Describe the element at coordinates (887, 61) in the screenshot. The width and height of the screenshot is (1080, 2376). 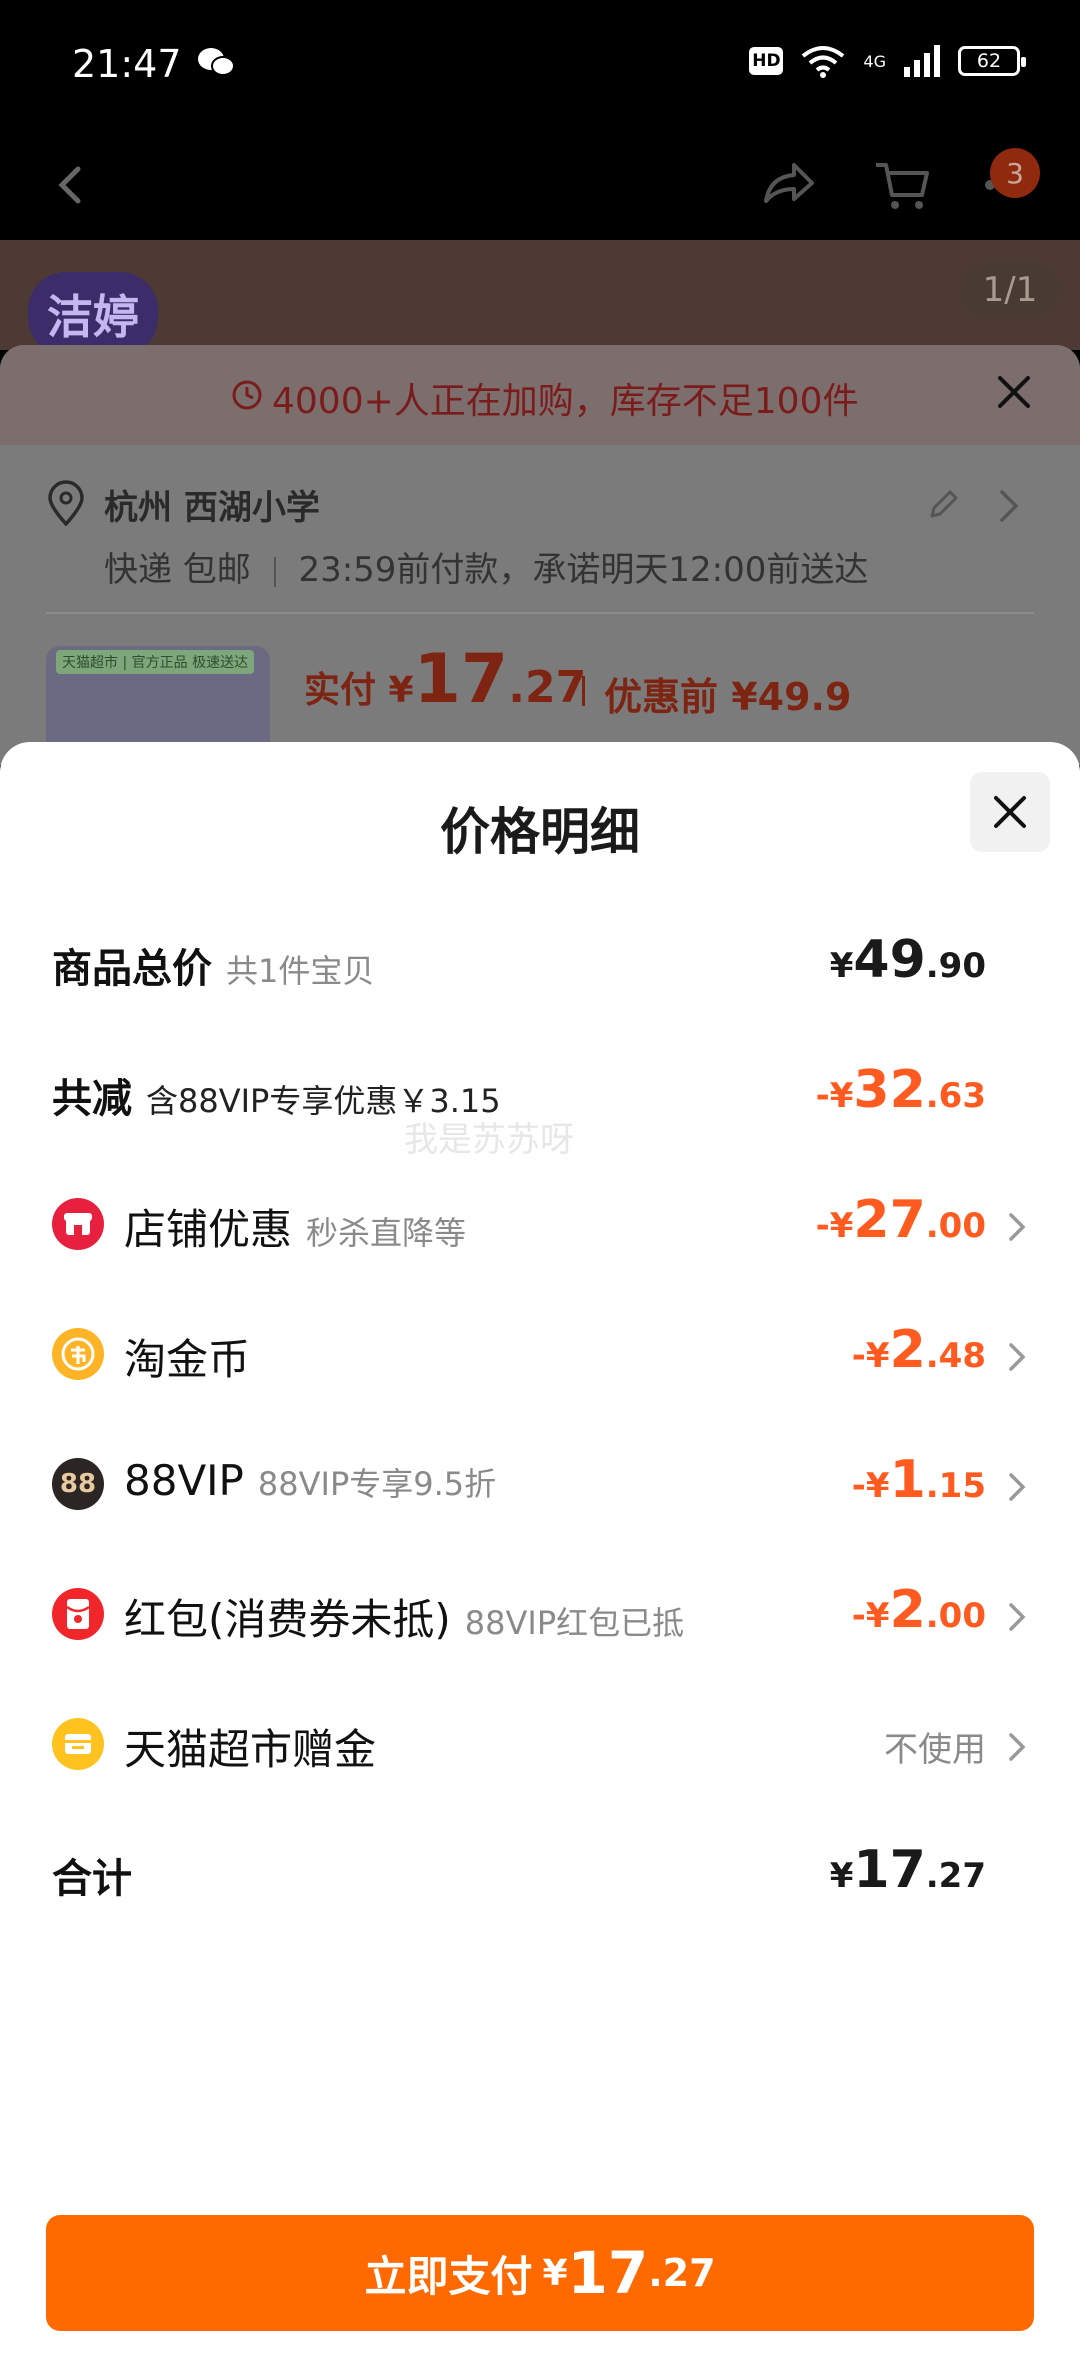
I see `status-icons: HD 4G 62` at that location.